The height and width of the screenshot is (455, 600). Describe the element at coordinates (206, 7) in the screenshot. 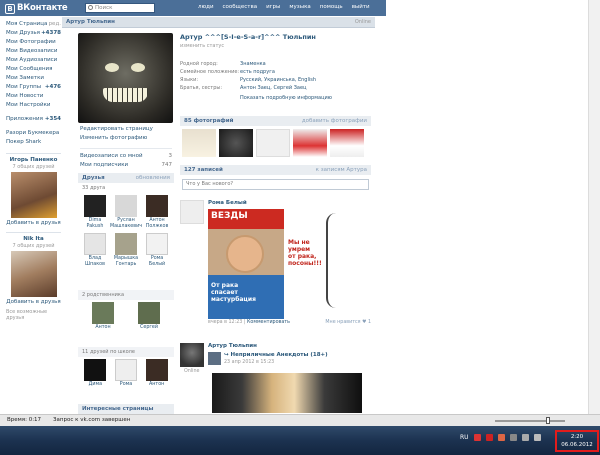

I see `nav-people: люди` at that location.